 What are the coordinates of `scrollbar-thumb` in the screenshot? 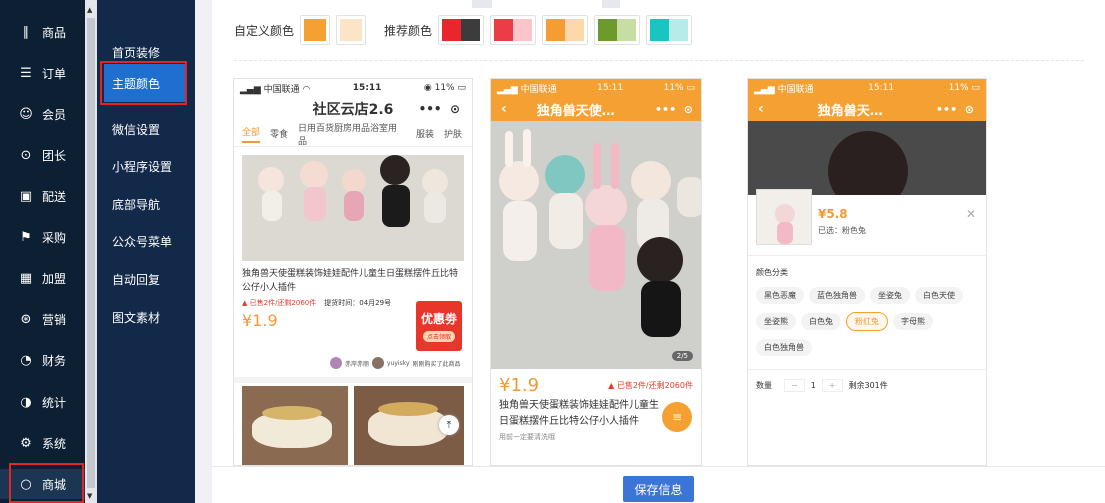 It's located at (91, 253).